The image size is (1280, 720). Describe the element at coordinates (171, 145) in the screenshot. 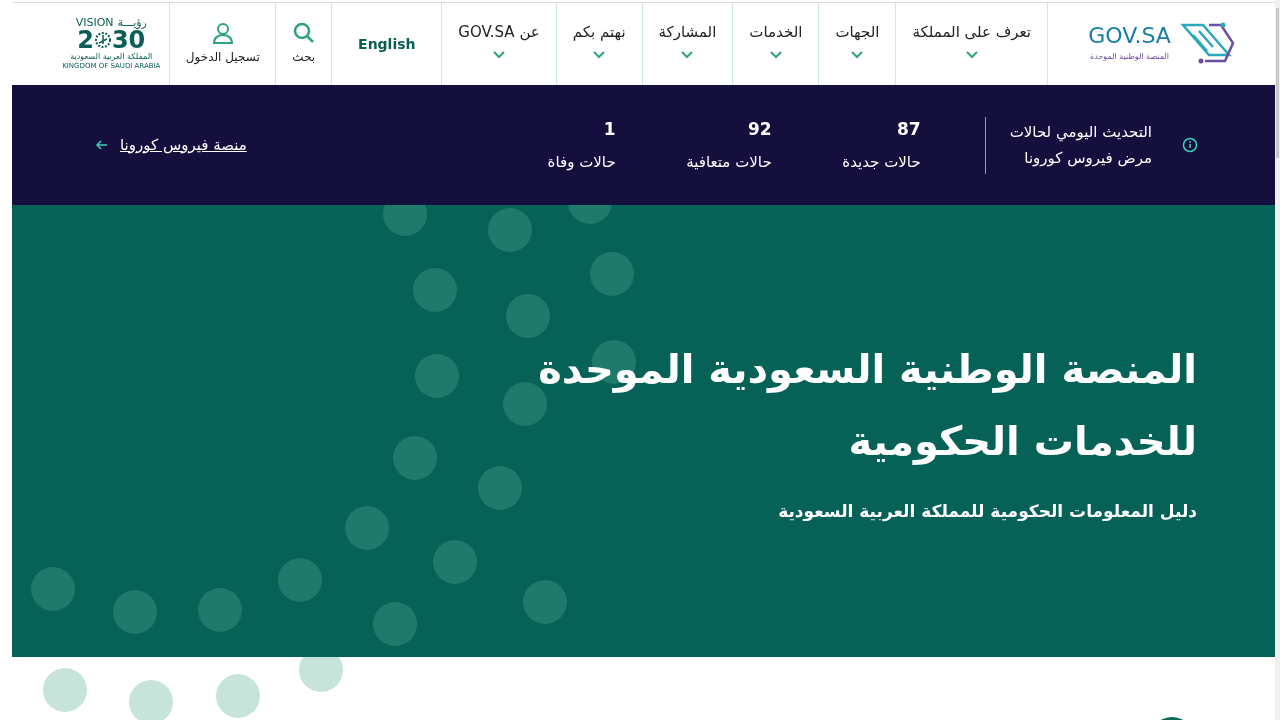

I see `corona-platform-link: منصة فيروس كورونا` at that location.